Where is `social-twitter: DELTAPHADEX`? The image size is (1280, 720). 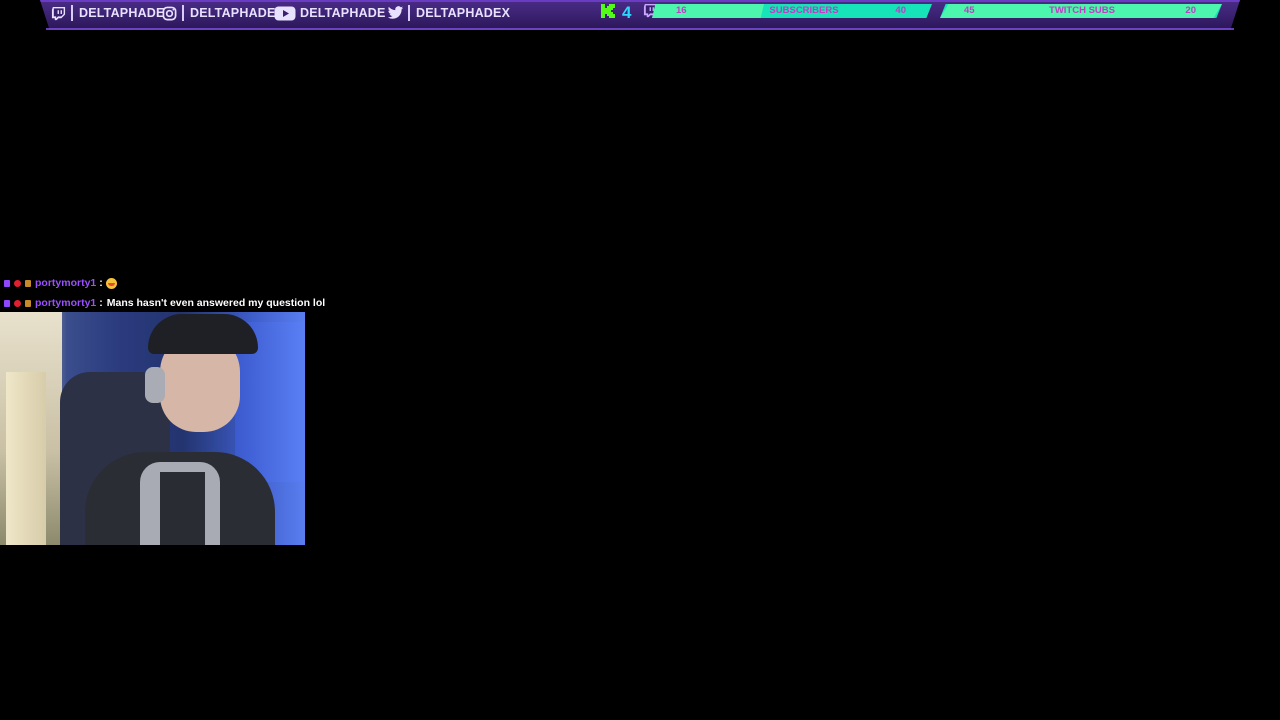 social-twitter: DELTAPHADEX is located at coordinates (448, 13).